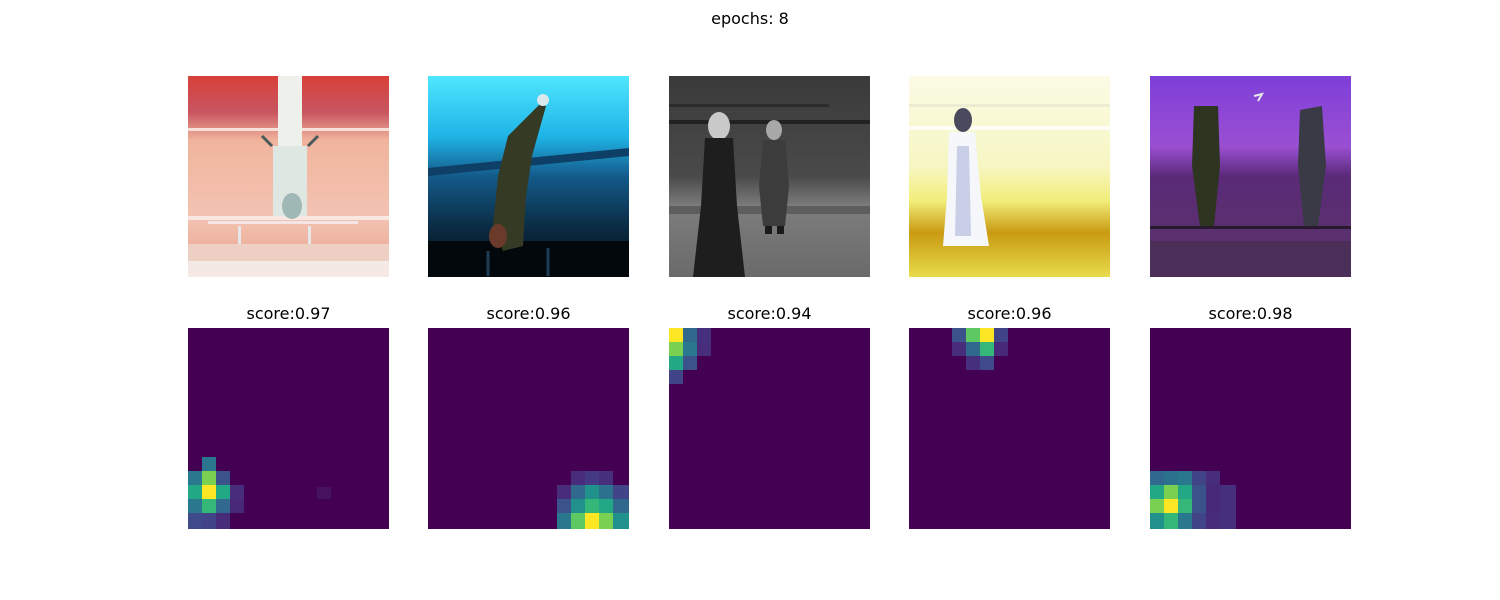 This screenshot has height=600, width=1500. Describe the element at coordinates (1250, 313) in the screenshot. I see `heatmap-title-5: score:0.98` at that location.